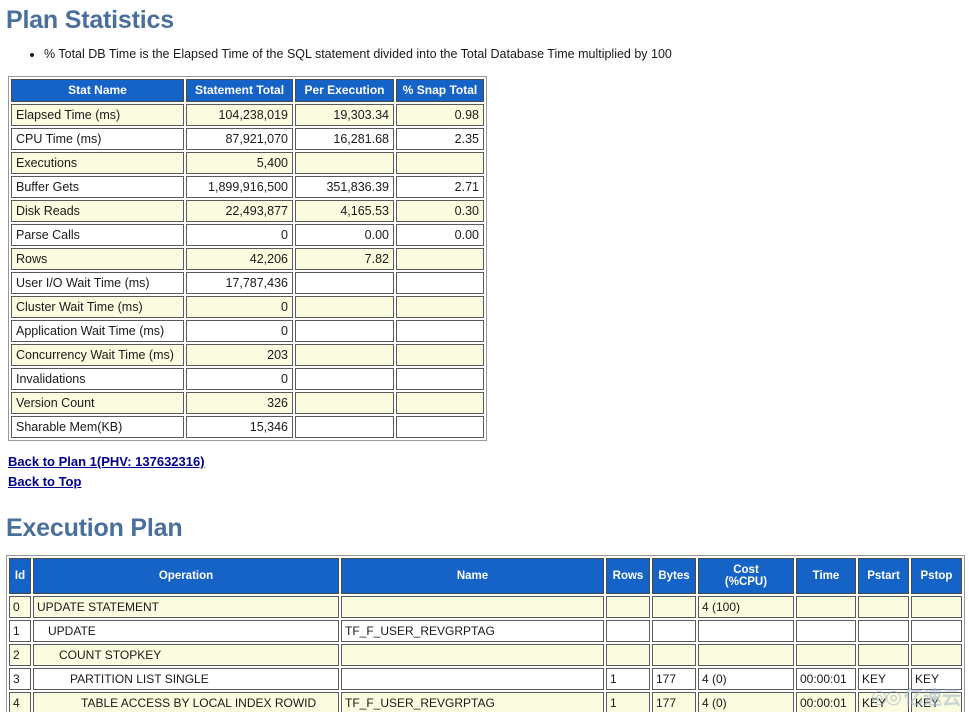  What do you see at coordinates (186, 607) in the screenshot?
I see `plan-operation-cell: UPDATE STATEMENT` at bounding box center [186, 607].